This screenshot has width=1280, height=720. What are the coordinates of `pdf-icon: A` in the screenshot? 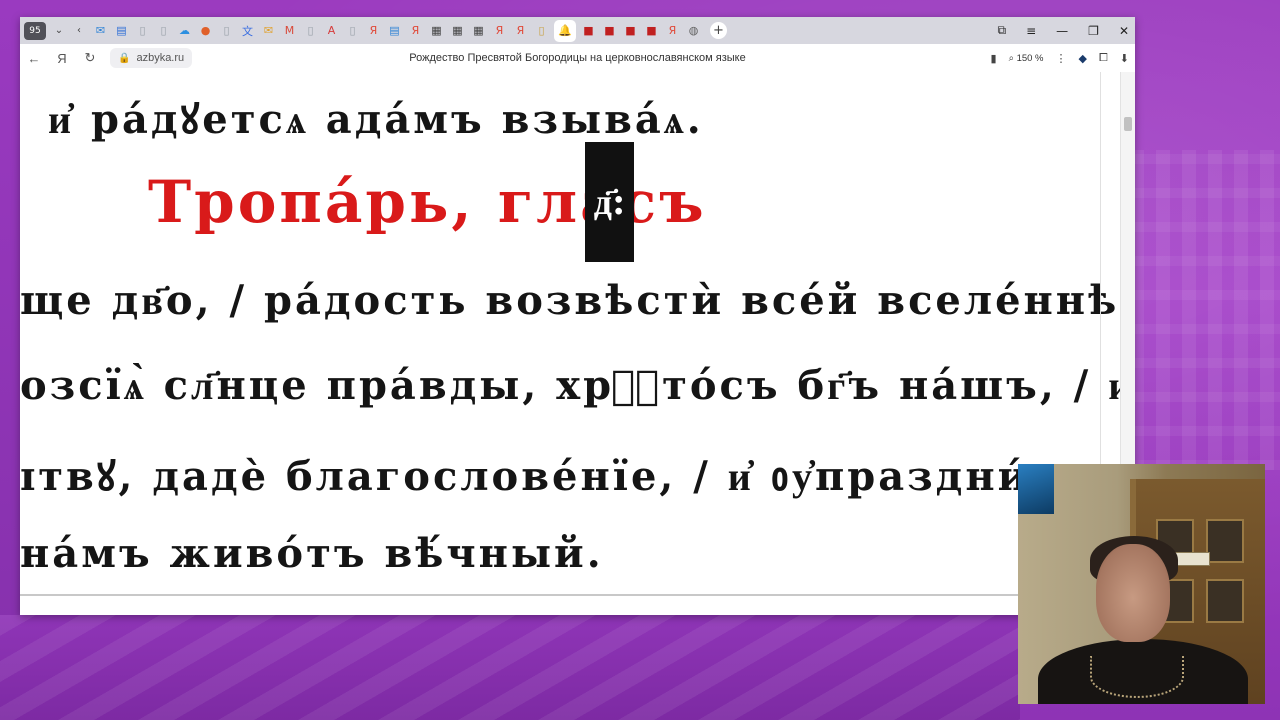 It's located at (331, 30).